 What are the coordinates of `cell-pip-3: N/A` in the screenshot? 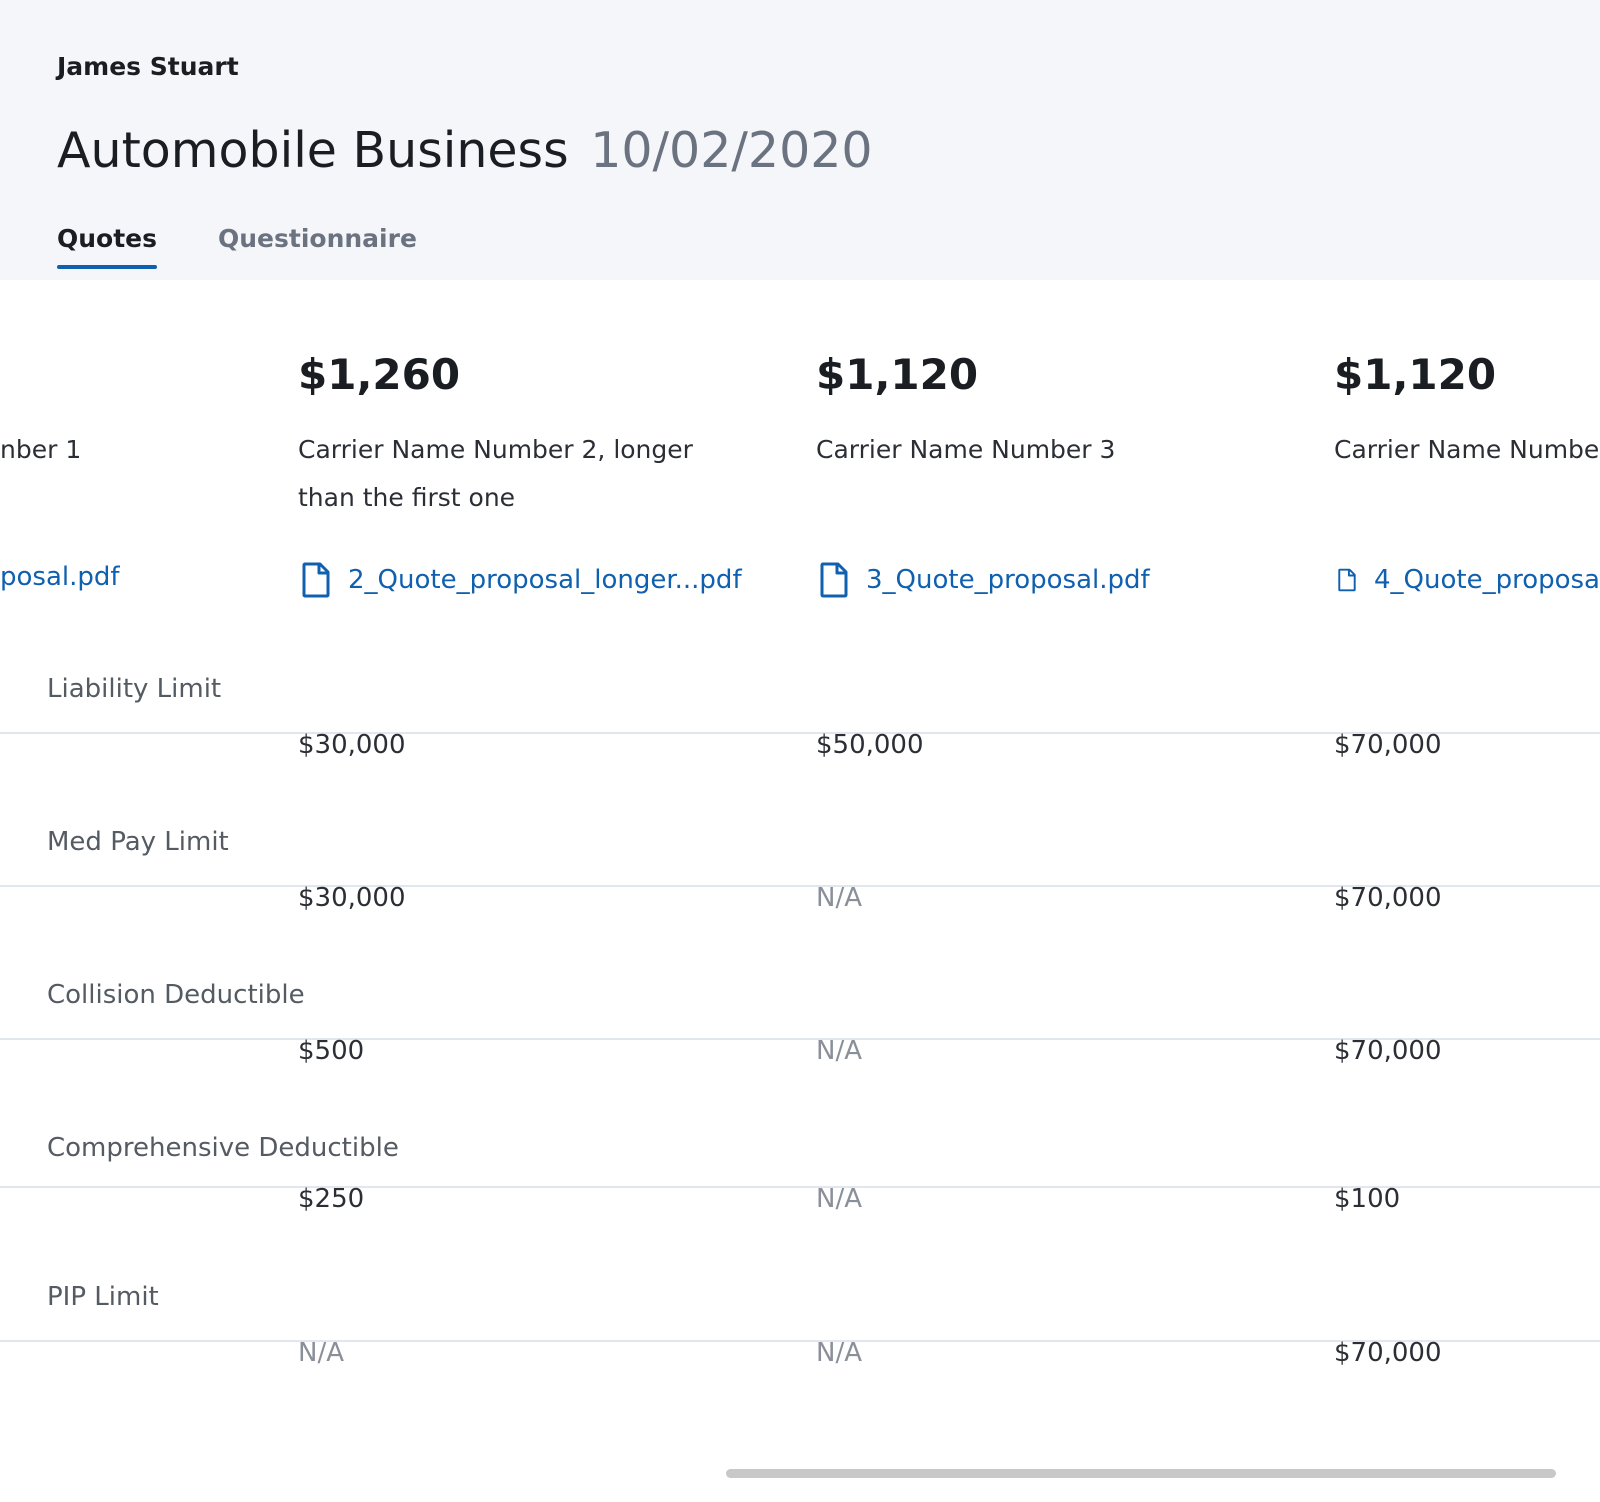 It's located at (839, 1353).